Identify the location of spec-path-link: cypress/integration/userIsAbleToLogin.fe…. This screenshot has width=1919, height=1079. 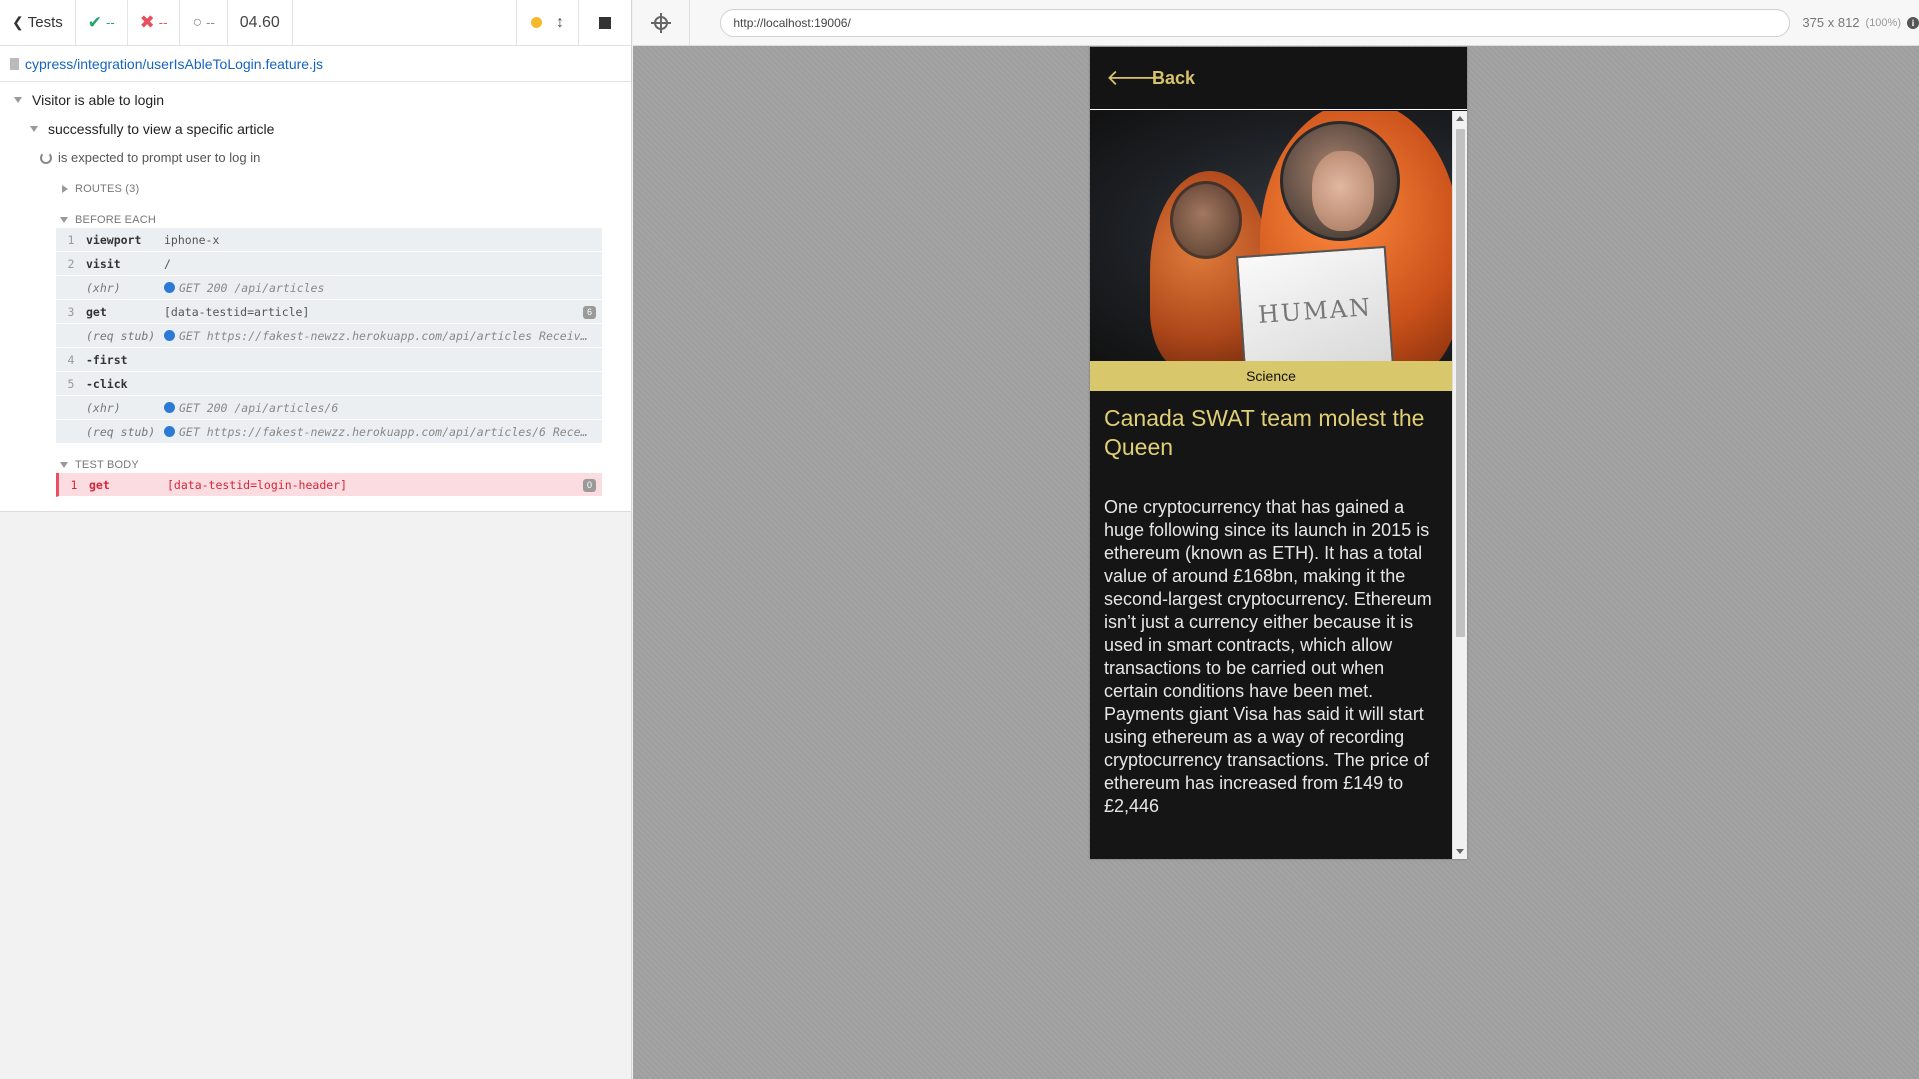
(174, 64).